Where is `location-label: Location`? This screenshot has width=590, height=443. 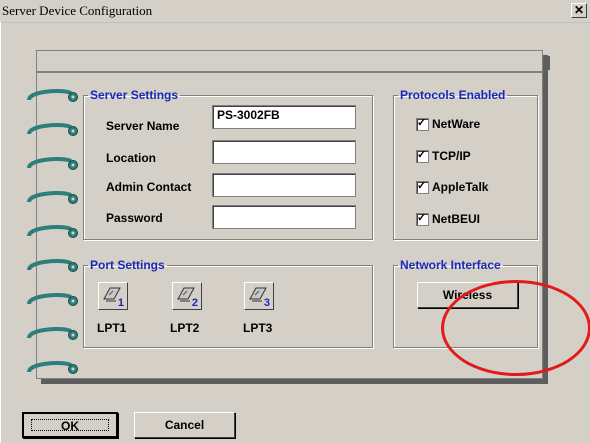 location-label: Location is located at coordinates (131, 158).